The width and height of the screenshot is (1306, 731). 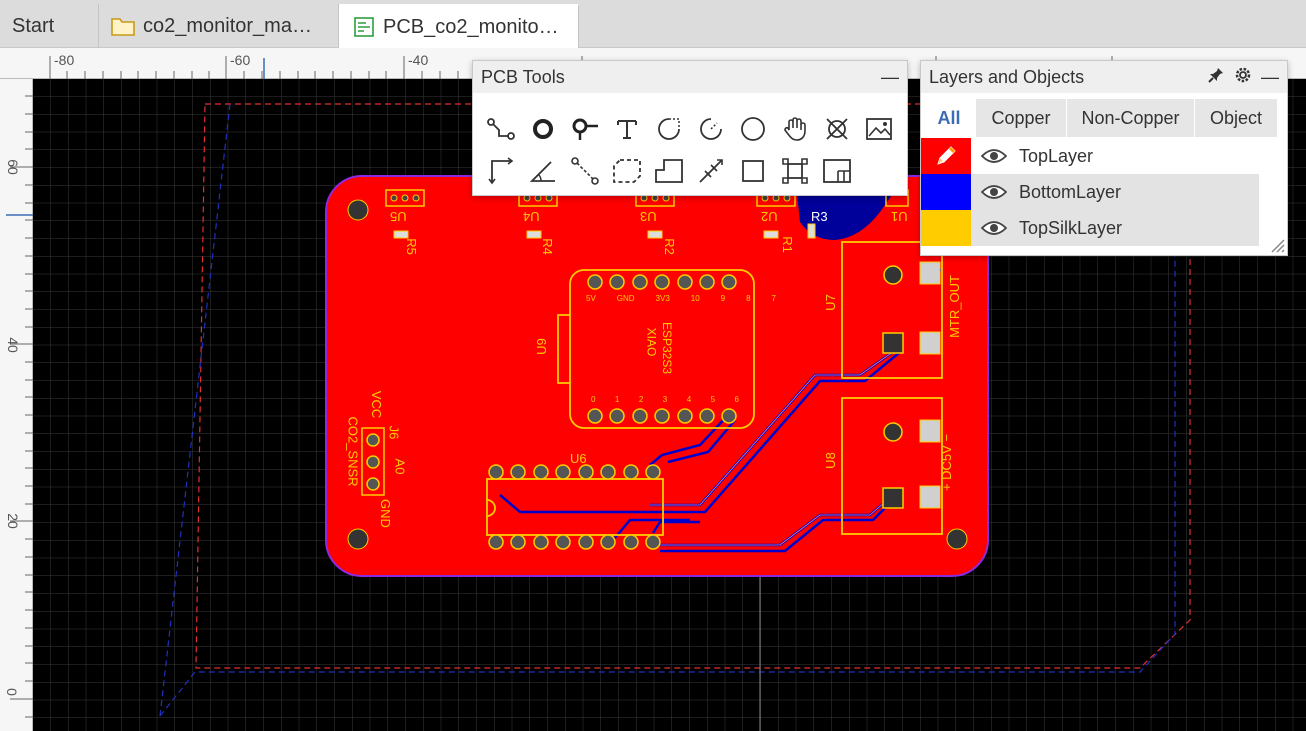 I want to click on layer-tab-all: All, so click(x=949, y=118).